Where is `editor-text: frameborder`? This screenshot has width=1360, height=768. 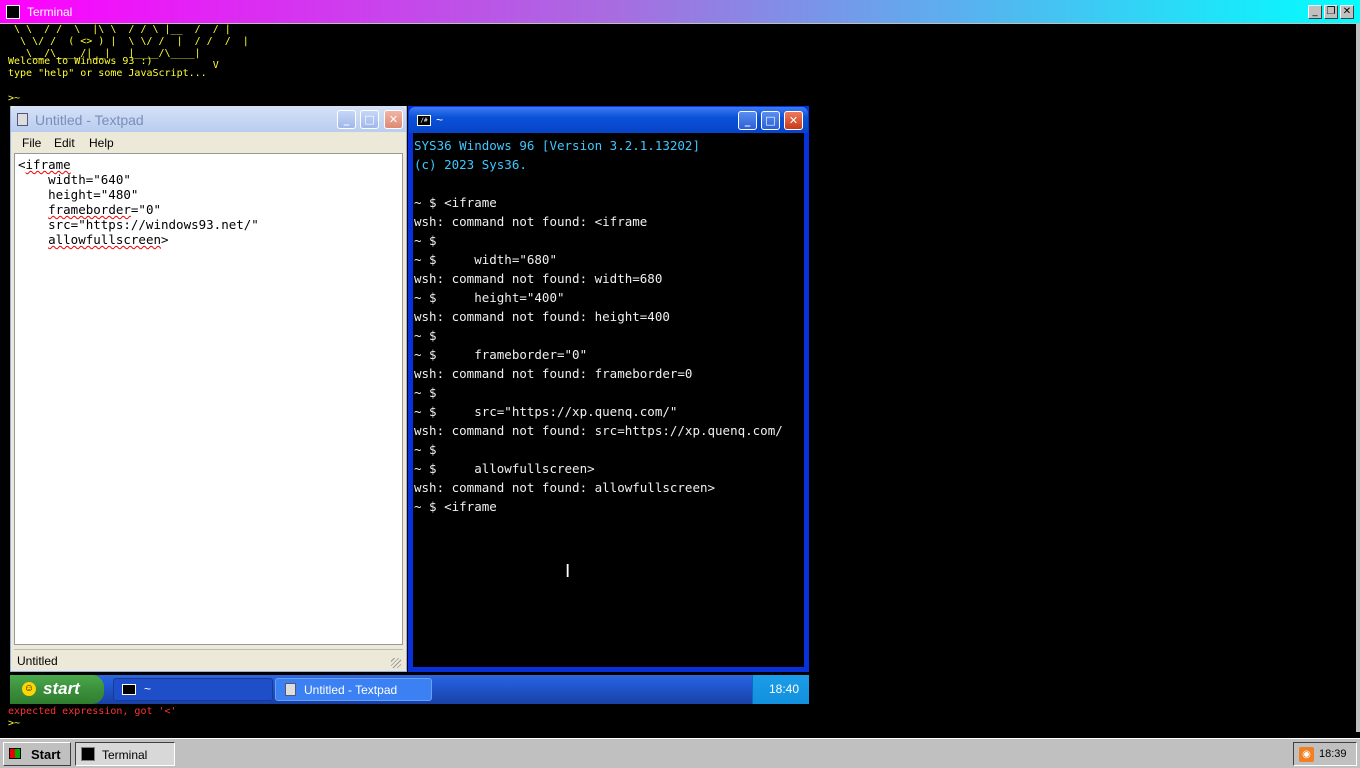 editor-text: frameborder is located at coordinates (89, 209).